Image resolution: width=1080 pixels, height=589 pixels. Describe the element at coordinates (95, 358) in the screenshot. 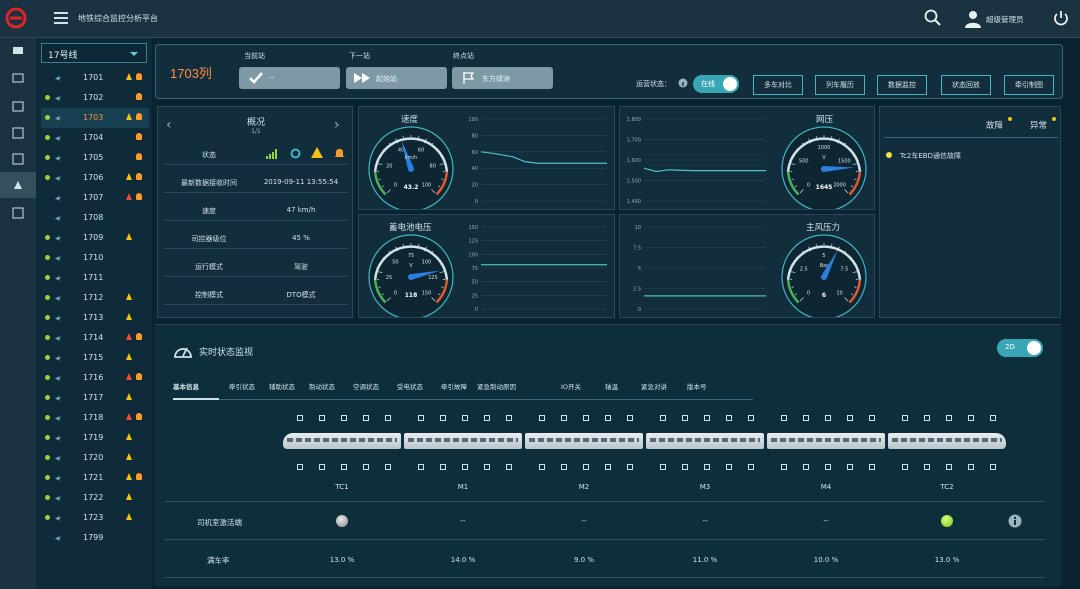

I see `train-row: ◀· 1715` at that location.